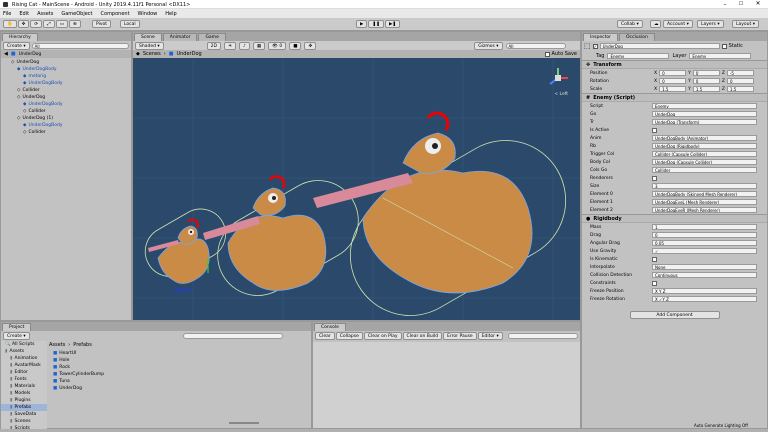 This screenshot has width=768, height=432. What do you see at coordinates (75, 24) in the screenshot?
I see `transform-tool-icon: ⊕` at bounding box center [75, 24].